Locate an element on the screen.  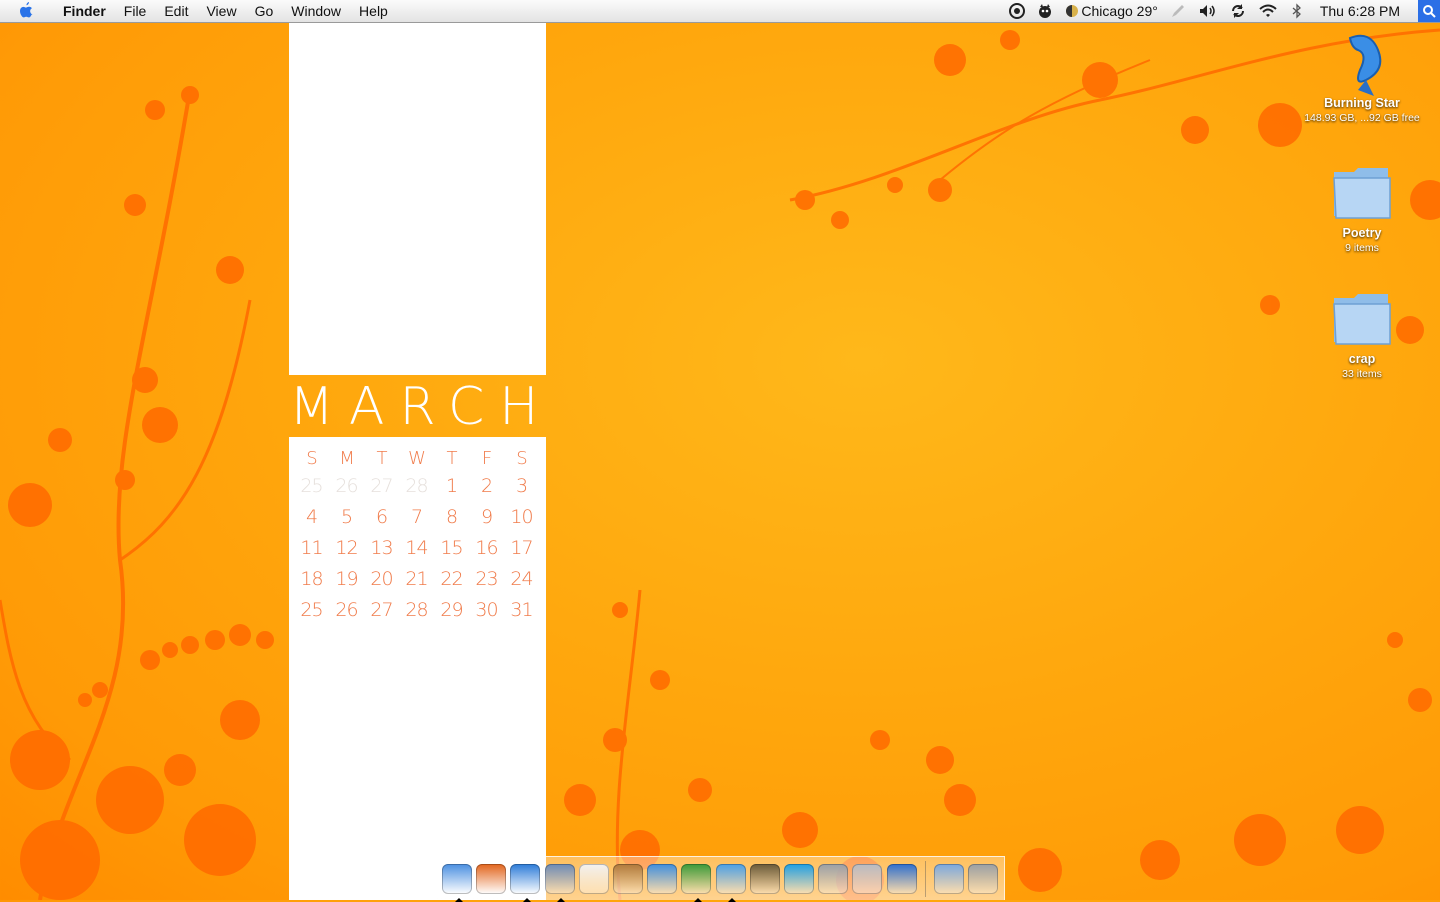
calendar-weekday: F is located at coordinates (486, 458).